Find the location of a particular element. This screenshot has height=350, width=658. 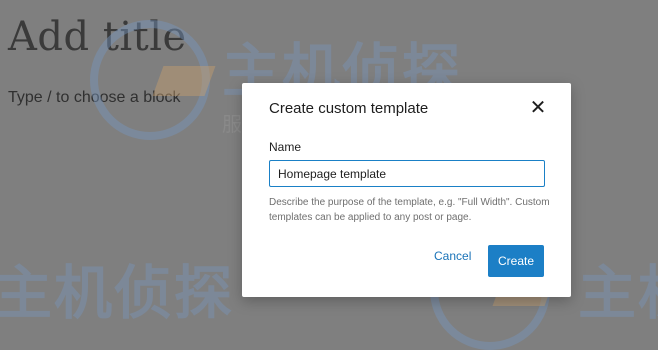

create-button: Create is located at coordinates (516, 261).